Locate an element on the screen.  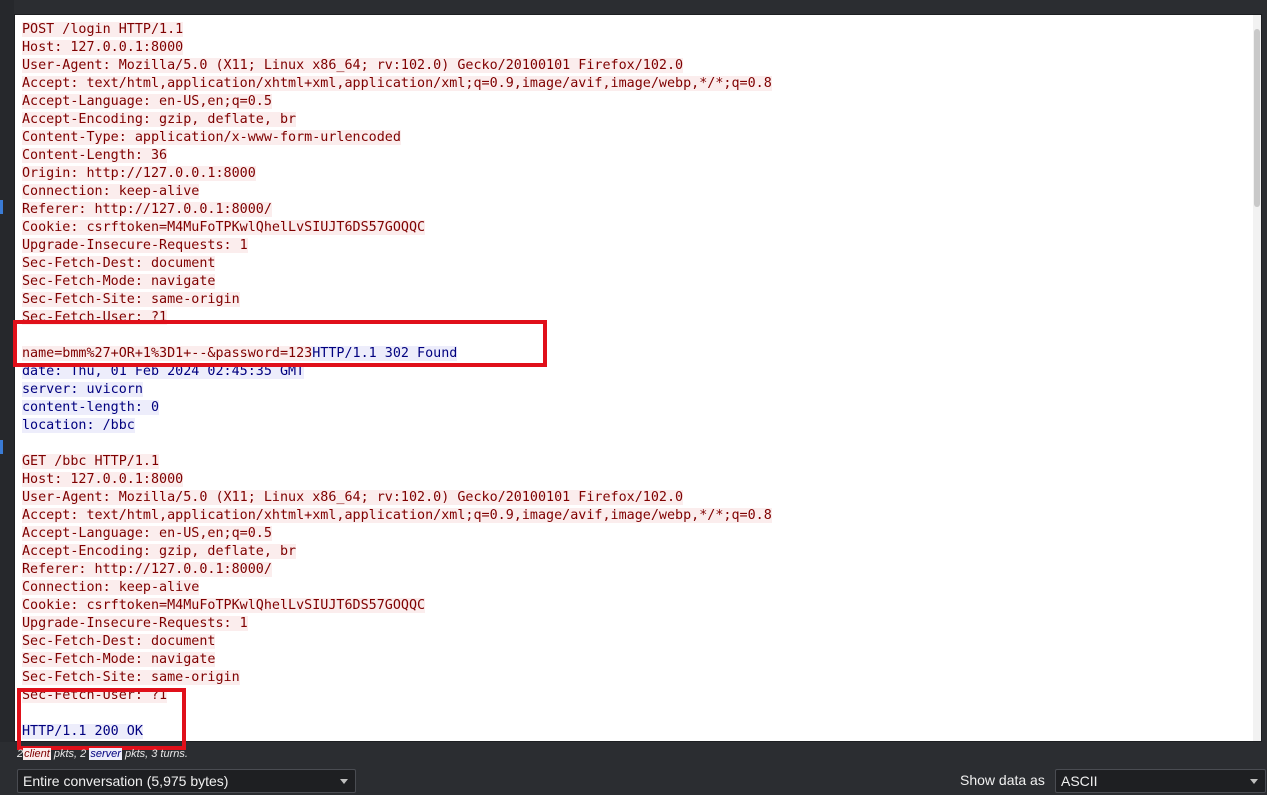
show-data-select: ASCII is located at coordinates (1160, 781).